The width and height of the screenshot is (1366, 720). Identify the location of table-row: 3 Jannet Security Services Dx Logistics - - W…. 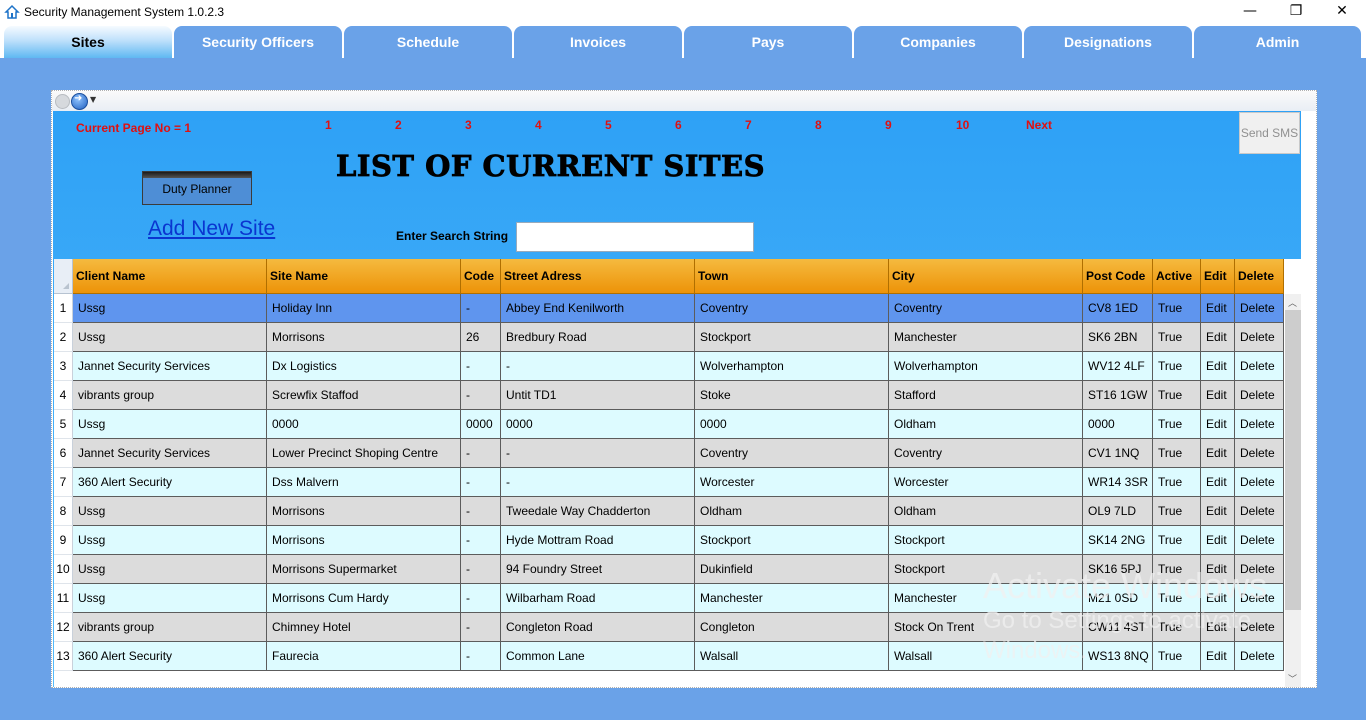
(669, 366).